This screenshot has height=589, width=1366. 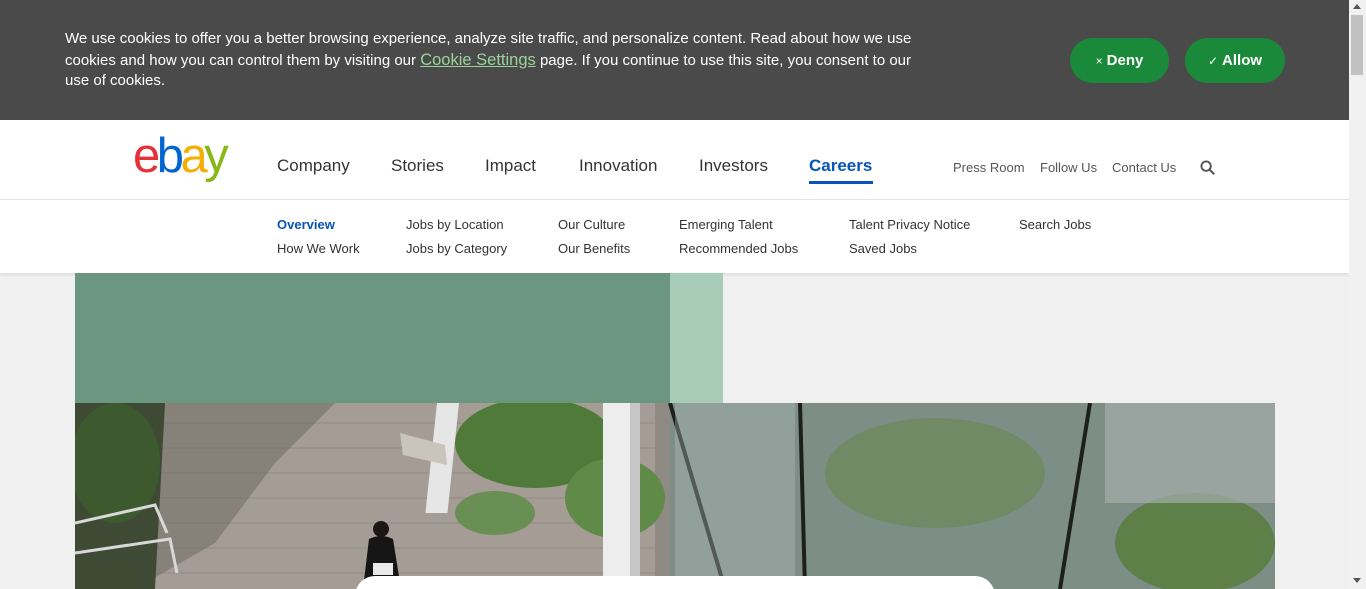 What do you see at coordinates (883, 248) in the screenshot?
I see `subnav-saved-jobs: Saved Jobs` at bounding box center [883, 248].